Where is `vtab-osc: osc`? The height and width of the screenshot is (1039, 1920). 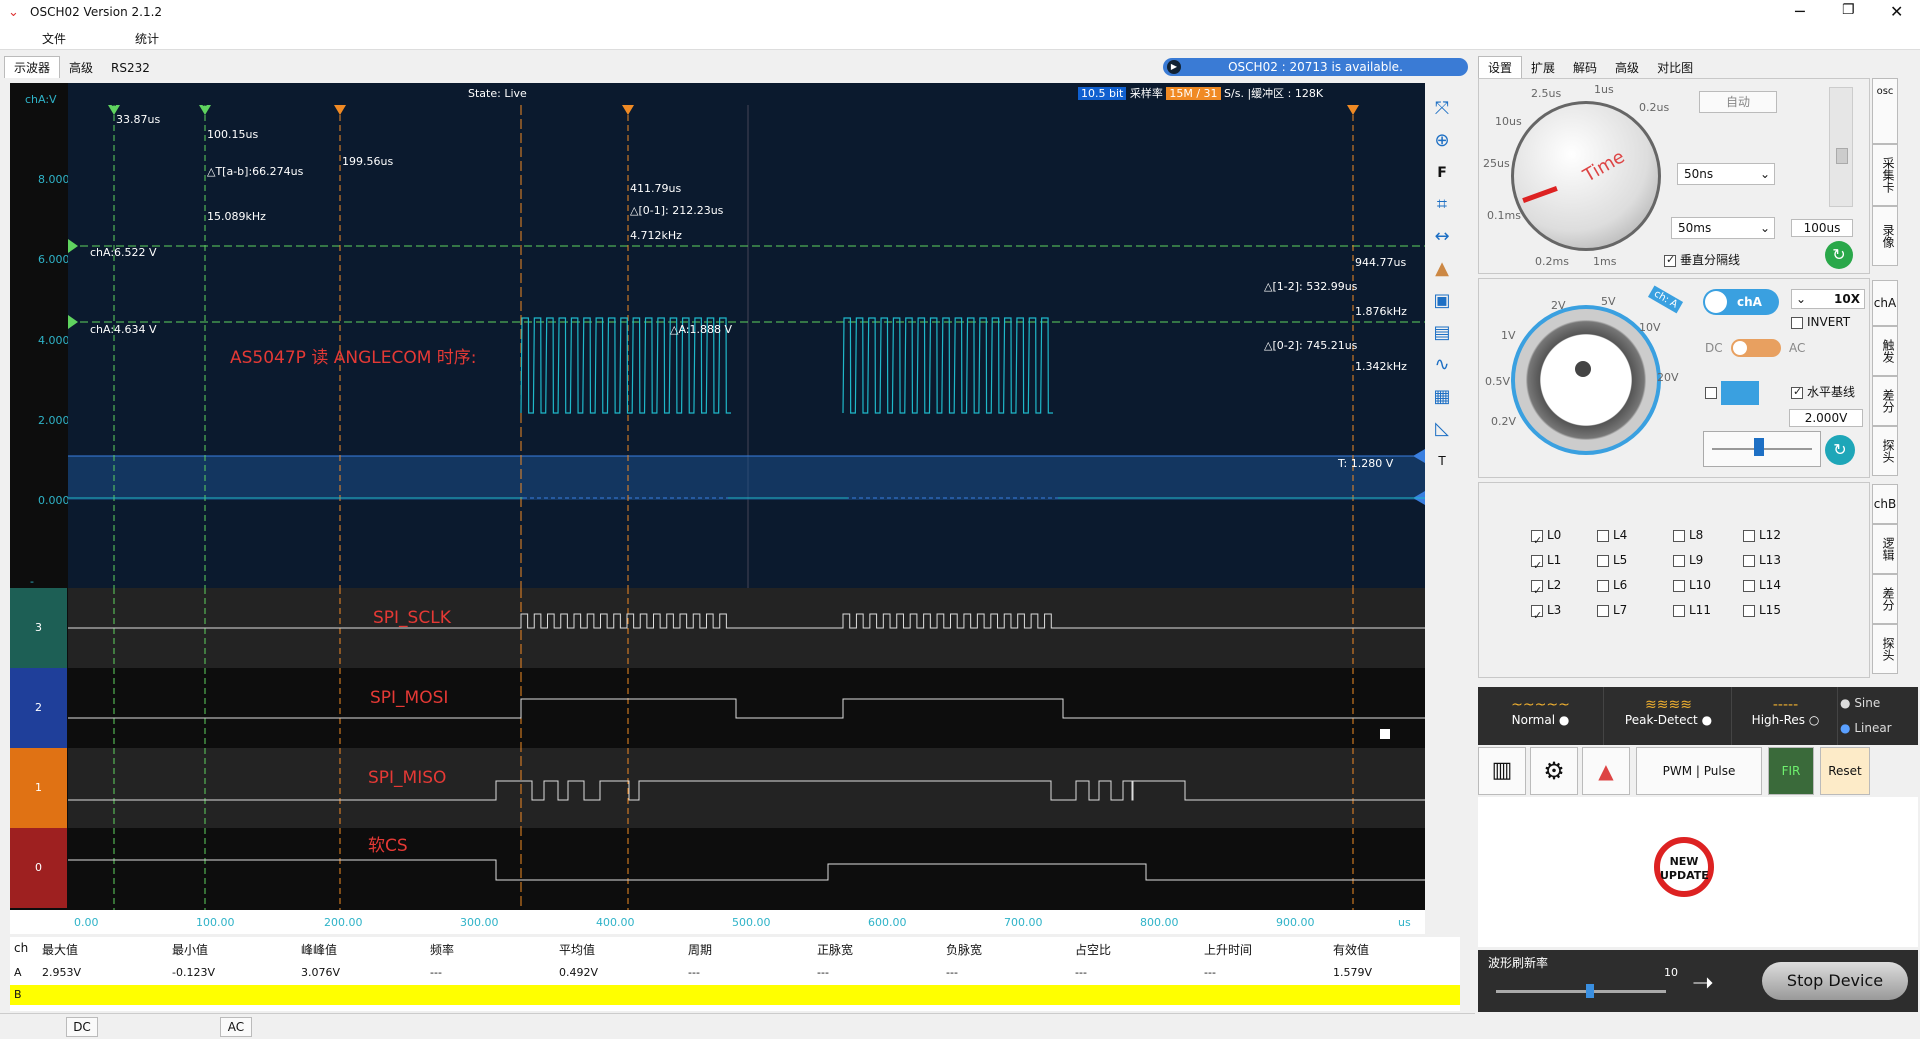
vtab-osc: osc is located at coordinates (1885, 111).